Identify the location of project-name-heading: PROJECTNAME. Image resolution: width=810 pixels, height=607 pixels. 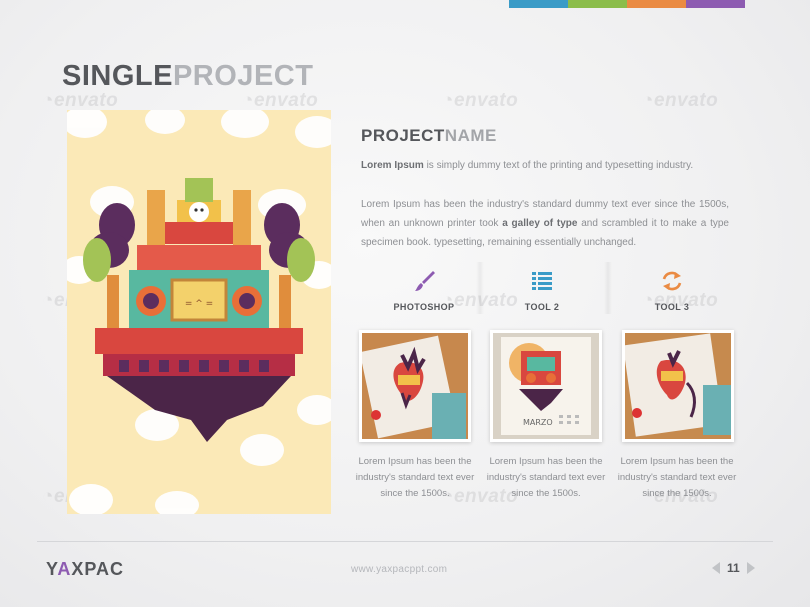
(429, 136).